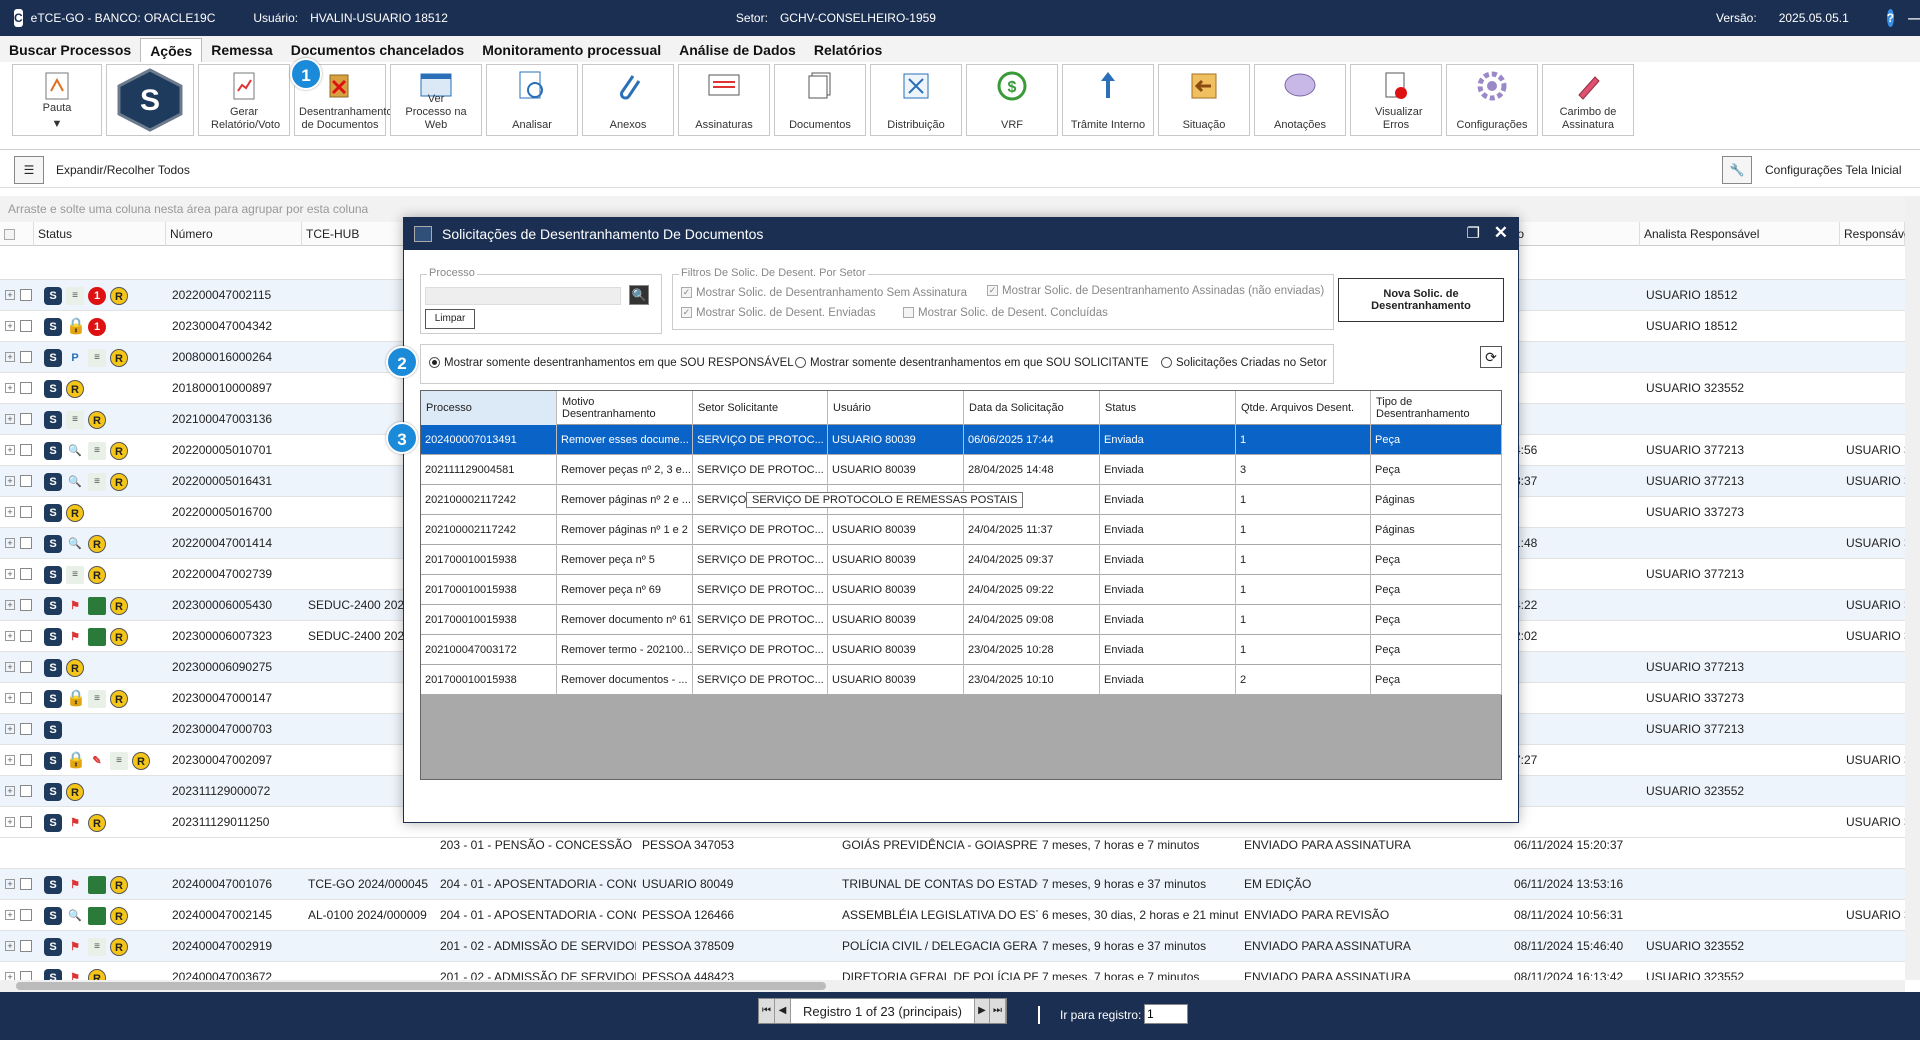 The height and width of the screenshot is (1040, 1920). What do you see at coordinates (1204, 100) in the screenshot?
I see `ribbon-situacao: Situação` at bounding box center [1204, 100].